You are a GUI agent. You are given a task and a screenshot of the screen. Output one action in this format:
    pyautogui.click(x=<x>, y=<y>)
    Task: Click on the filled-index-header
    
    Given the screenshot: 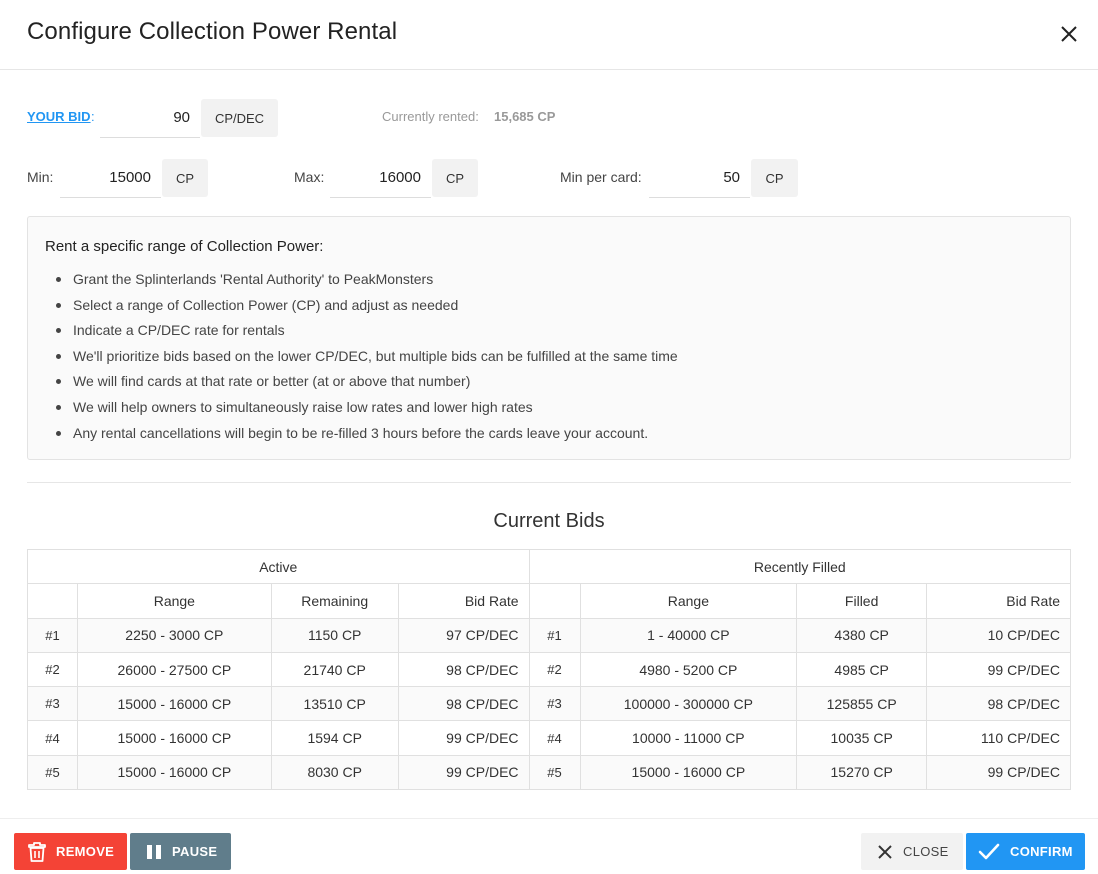 What is the action you would take?
    pyautogui.click(x=554, y=601)
    